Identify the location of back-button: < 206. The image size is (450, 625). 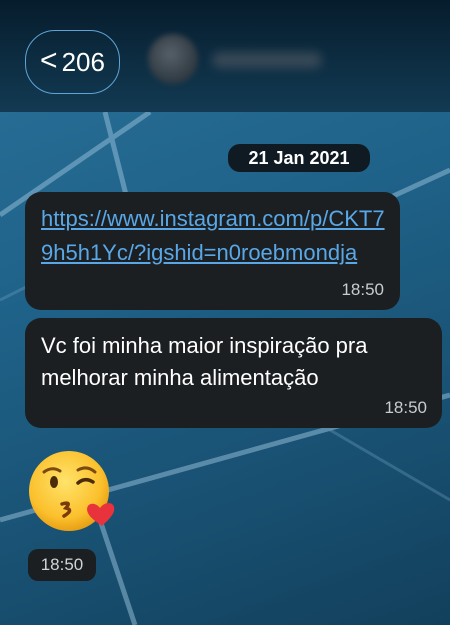
(72, 62).